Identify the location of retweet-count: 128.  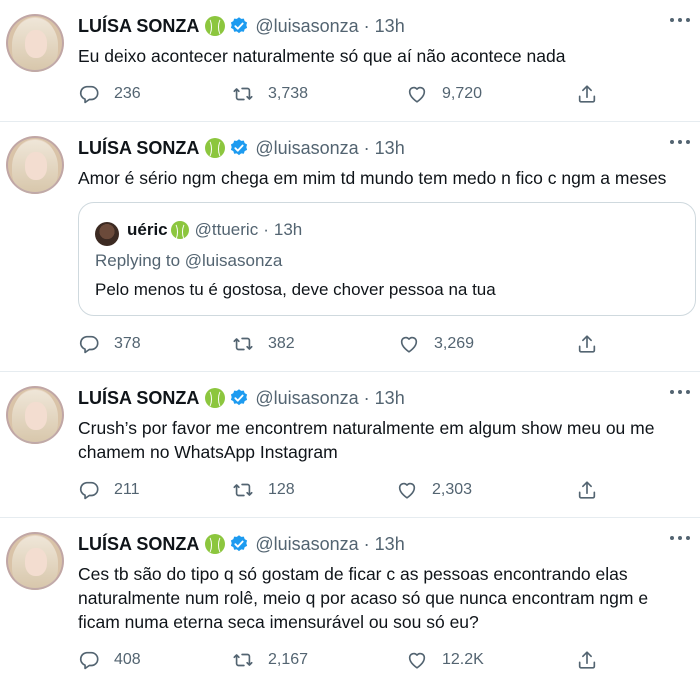
(281, 489).